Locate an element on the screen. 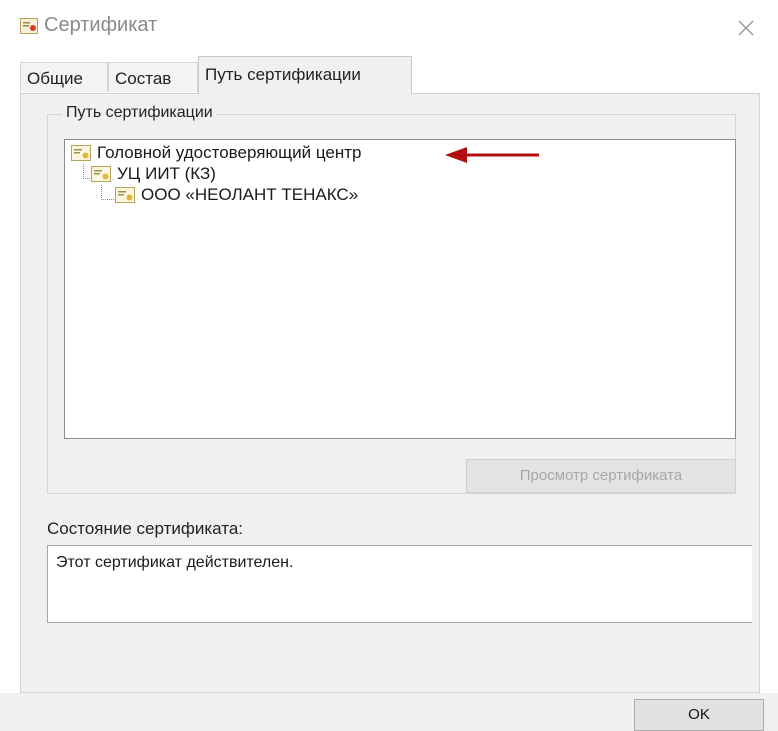  tree-item-label: Головной удостоверяющий центр is located at coordinates (229, 152).